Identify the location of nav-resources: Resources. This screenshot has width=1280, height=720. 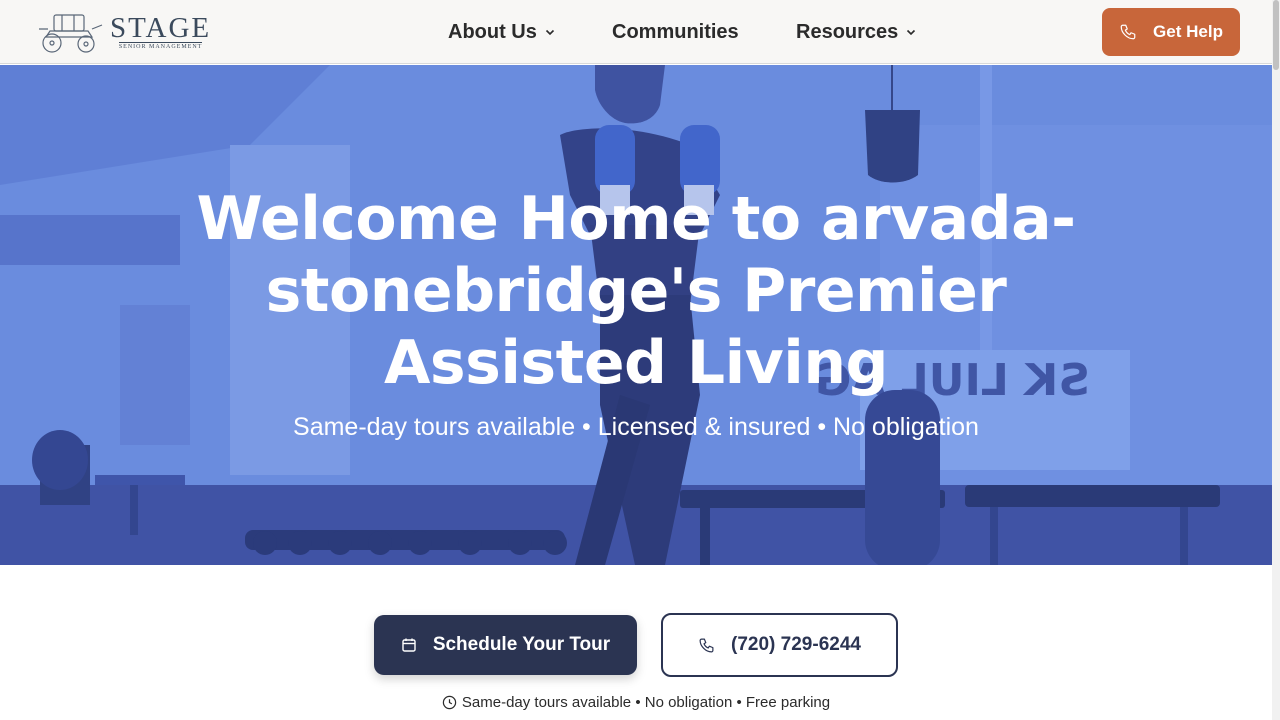
(856, 32).